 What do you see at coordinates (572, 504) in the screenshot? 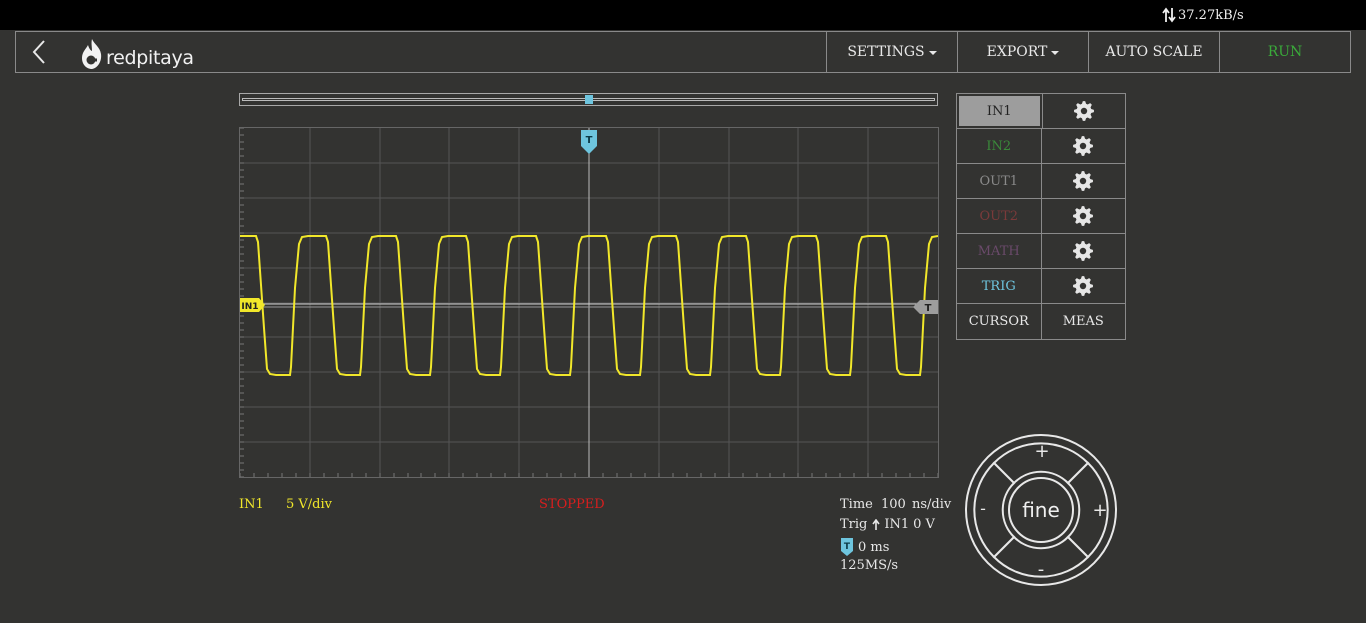
I see `acquisition-state: STOPPED` at bounding box center [572, 504].